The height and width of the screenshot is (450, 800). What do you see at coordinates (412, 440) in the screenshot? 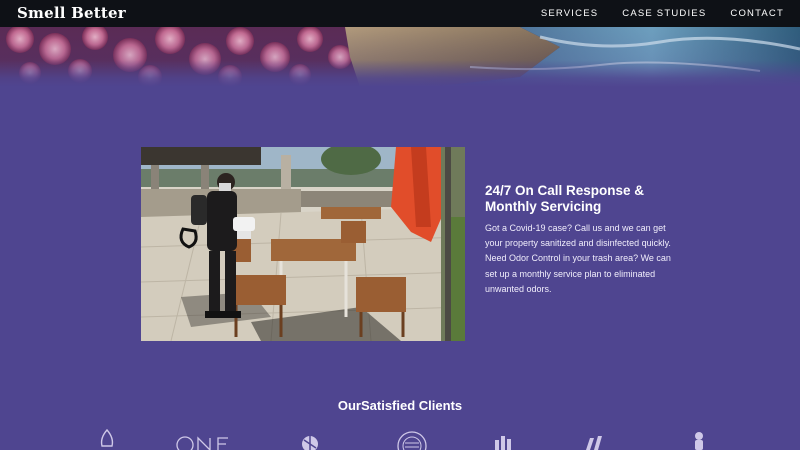
I see `client-seal-logo` at bounding box center [412, 440].